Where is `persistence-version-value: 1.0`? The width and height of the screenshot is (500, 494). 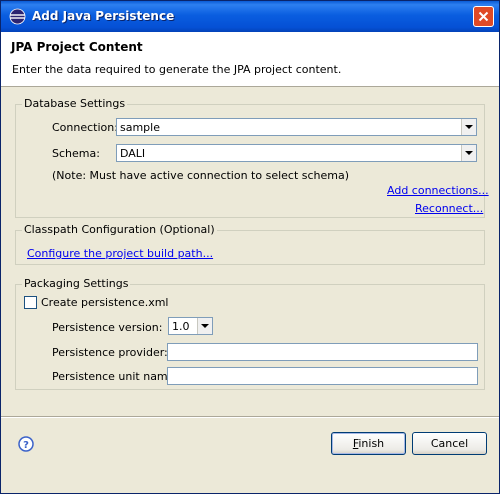
persistence-version-value: 1.0 is located at coordinates (181, 326).